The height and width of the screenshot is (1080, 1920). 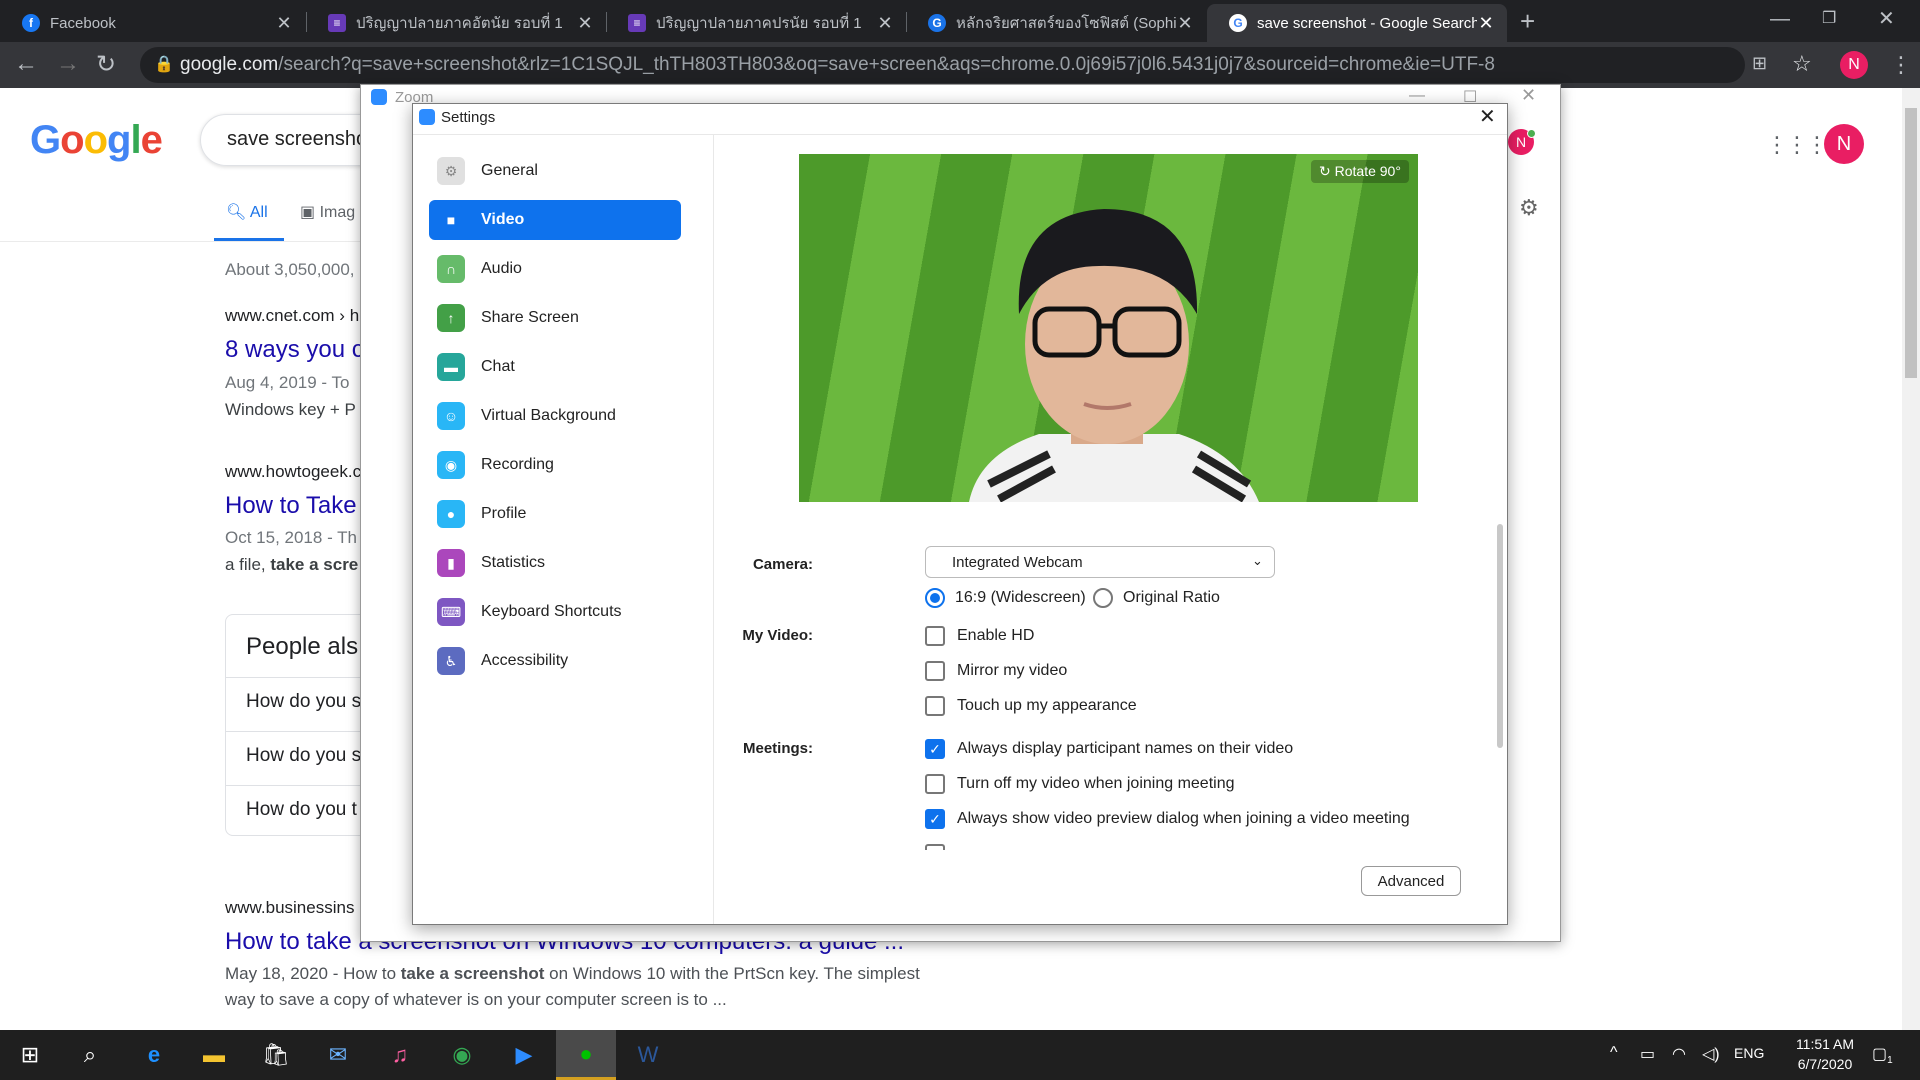 I want to click on paa-question: How do you t, so click(x=301, y=810).